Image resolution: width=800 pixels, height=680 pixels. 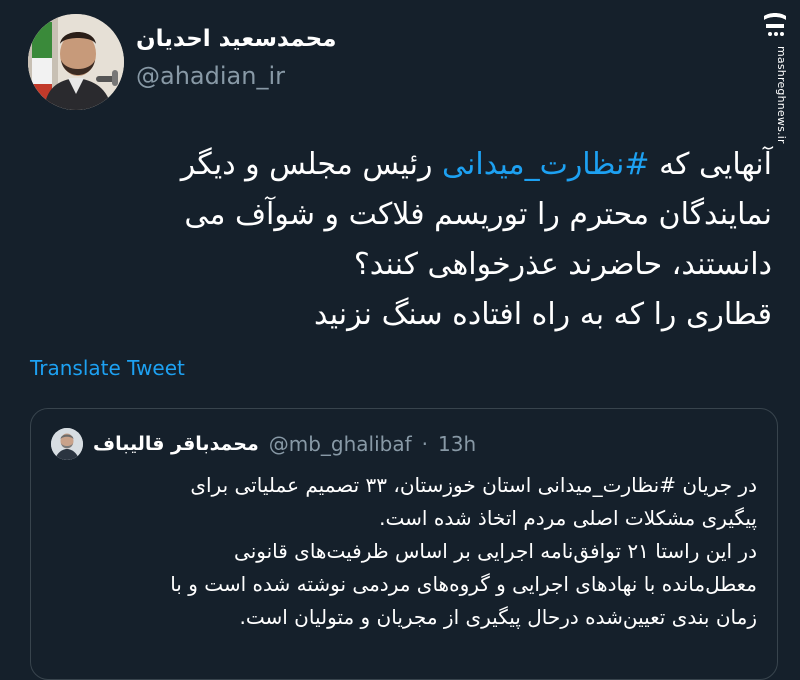 I want to click on author-photo, so click(x=76, y=62).